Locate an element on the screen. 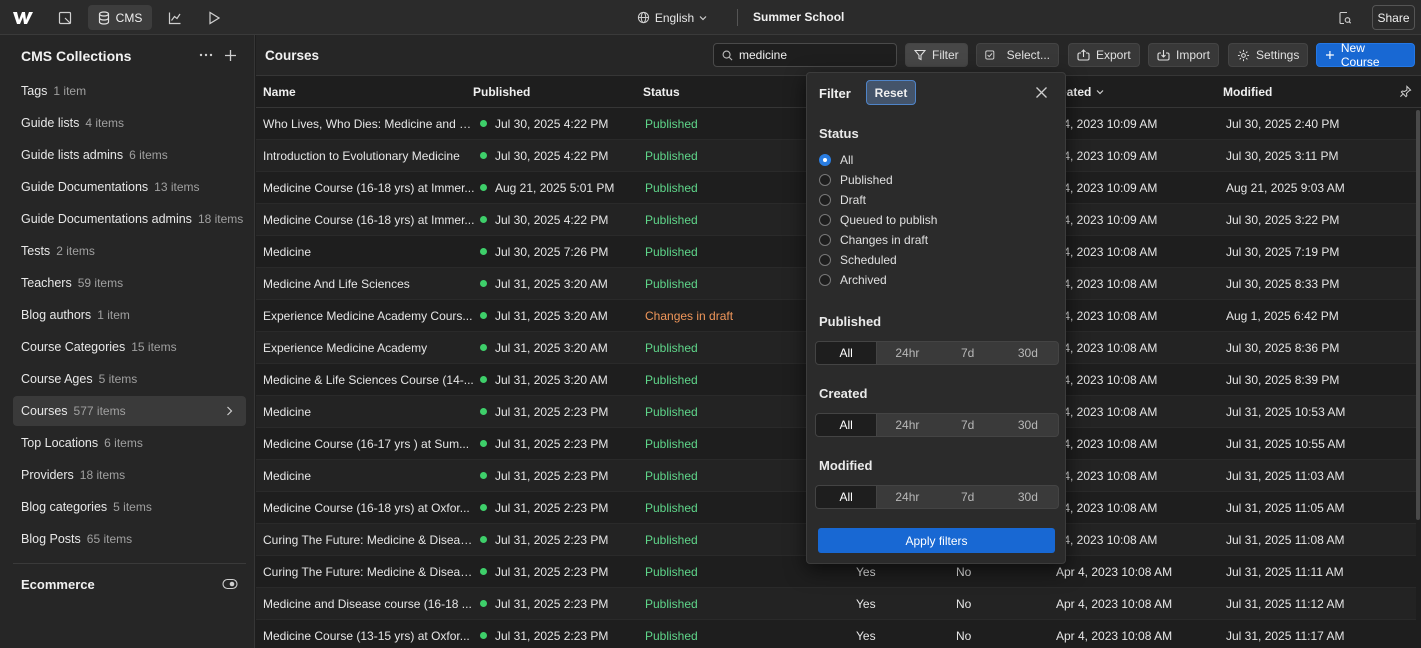 The height and width of the screenshot is (648, 1421). row-name: Medicine And Life Sciences is located at coordinates (336, 284).